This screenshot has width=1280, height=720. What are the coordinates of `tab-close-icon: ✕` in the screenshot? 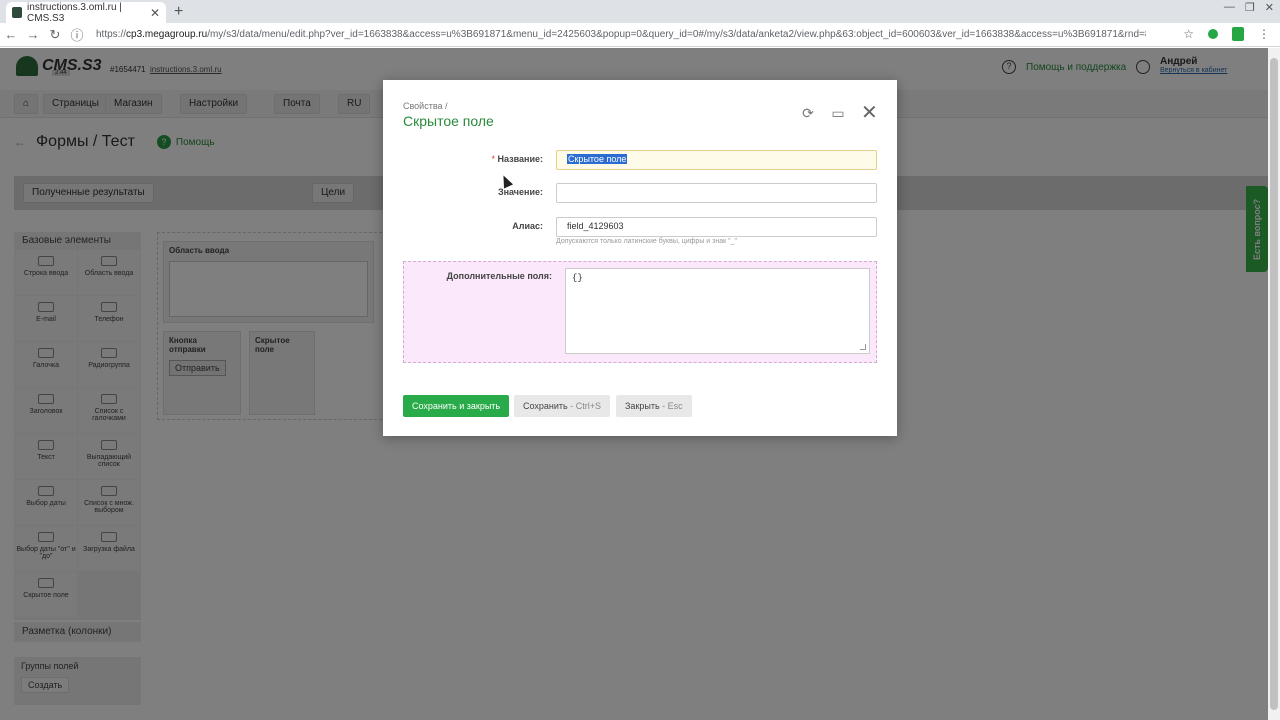 It's located at (155, 13).